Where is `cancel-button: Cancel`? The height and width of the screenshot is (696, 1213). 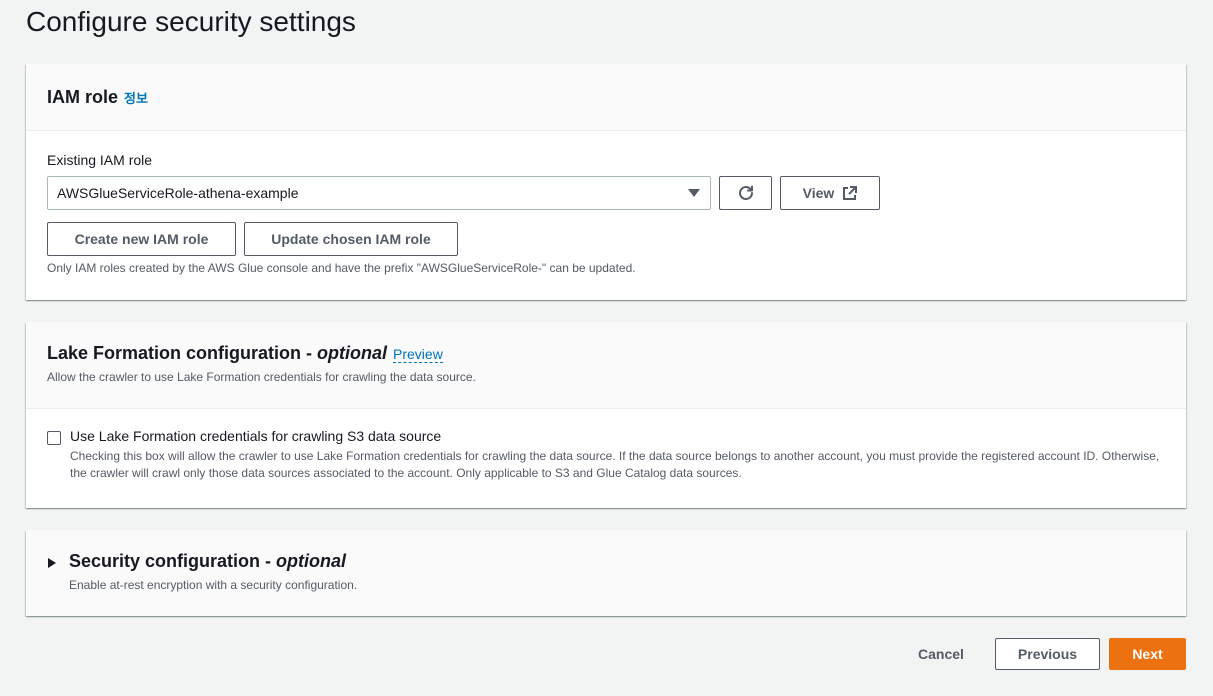 cancel-button: Cancel is located at coordinates (941, 654).